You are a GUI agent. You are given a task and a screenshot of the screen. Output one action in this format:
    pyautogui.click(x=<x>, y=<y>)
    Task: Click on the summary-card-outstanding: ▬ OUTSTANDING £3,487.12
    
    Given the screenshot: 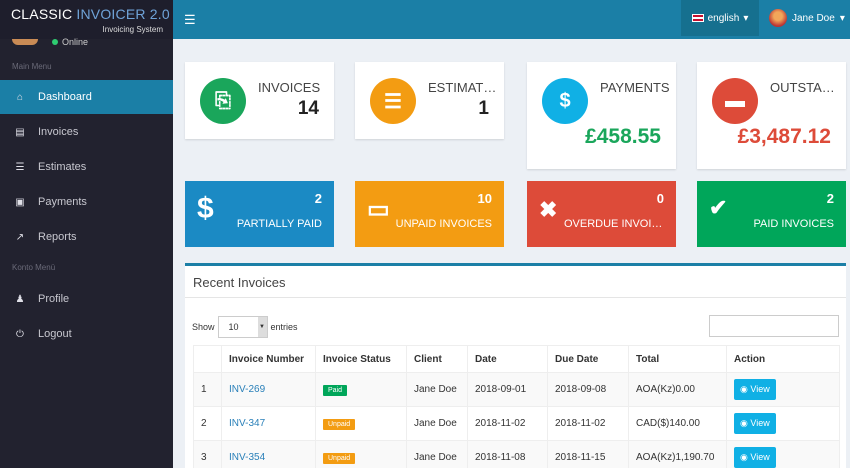 What is the action you would take?
    pyautogui.click(x=771, y=115)
    